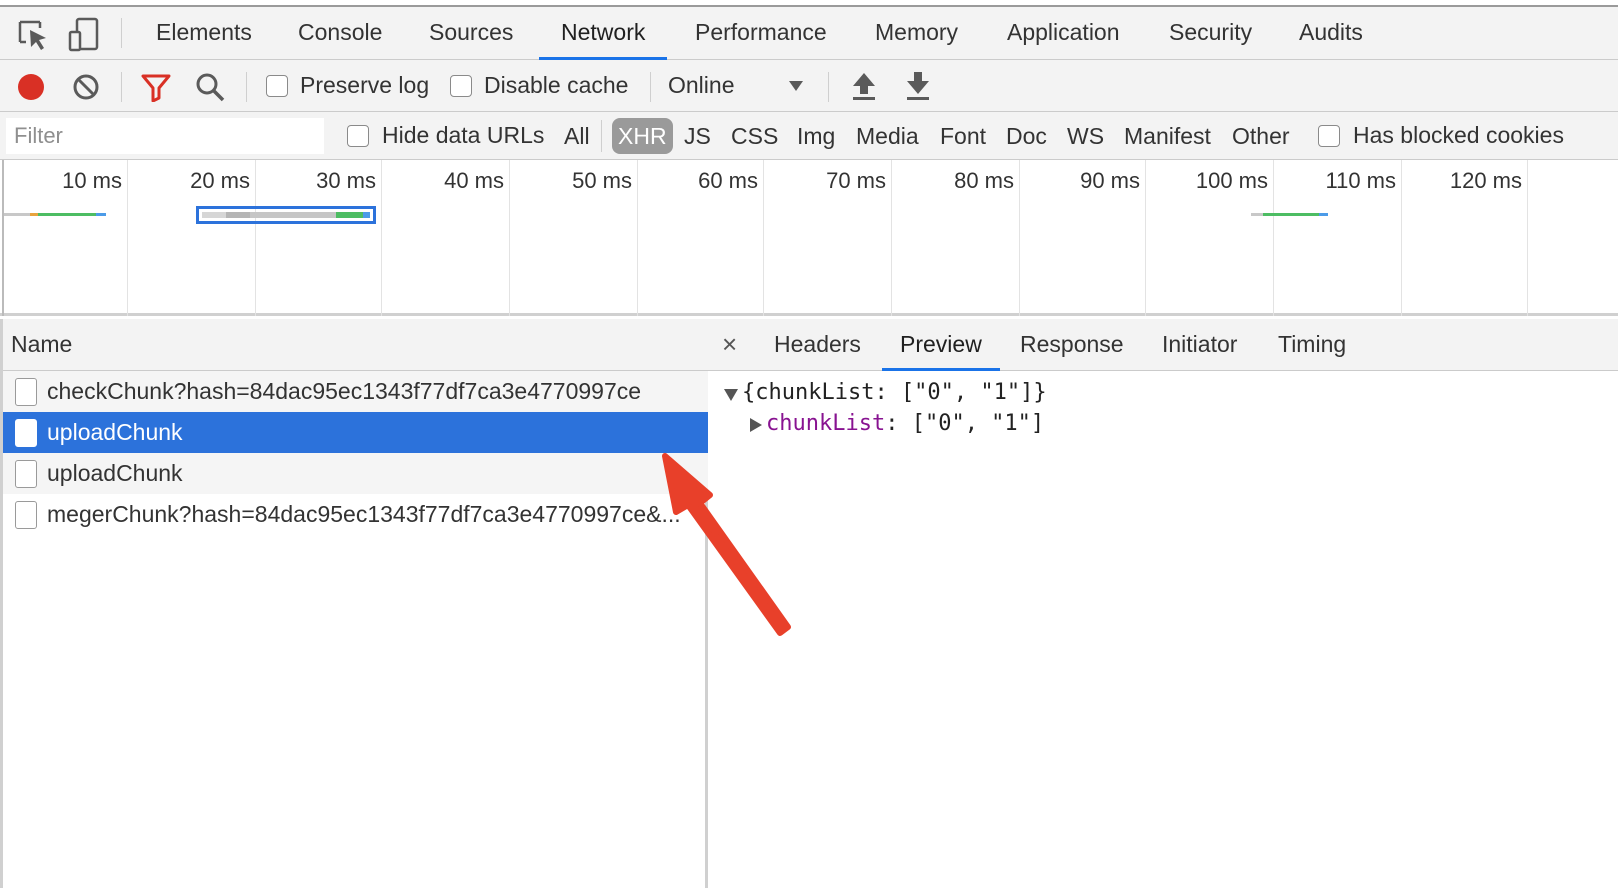 The image size is (1618, 888). What do you see at coordinates (984, 180) in the screenshot?
I see `timeline-tick: 80 ms` at bounding box center [984, 180].